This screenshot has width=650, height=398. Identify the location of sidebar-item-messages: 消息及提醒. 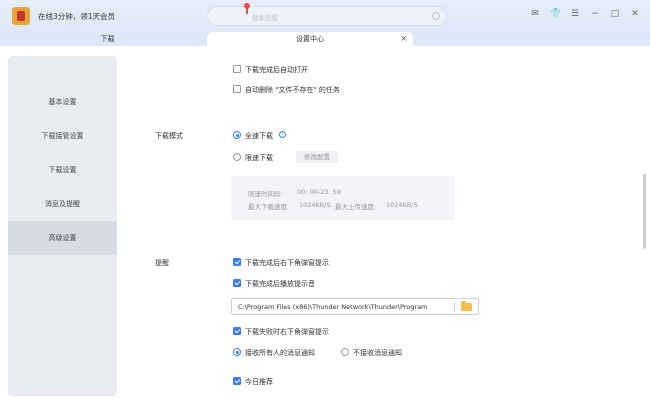
(62, 204).